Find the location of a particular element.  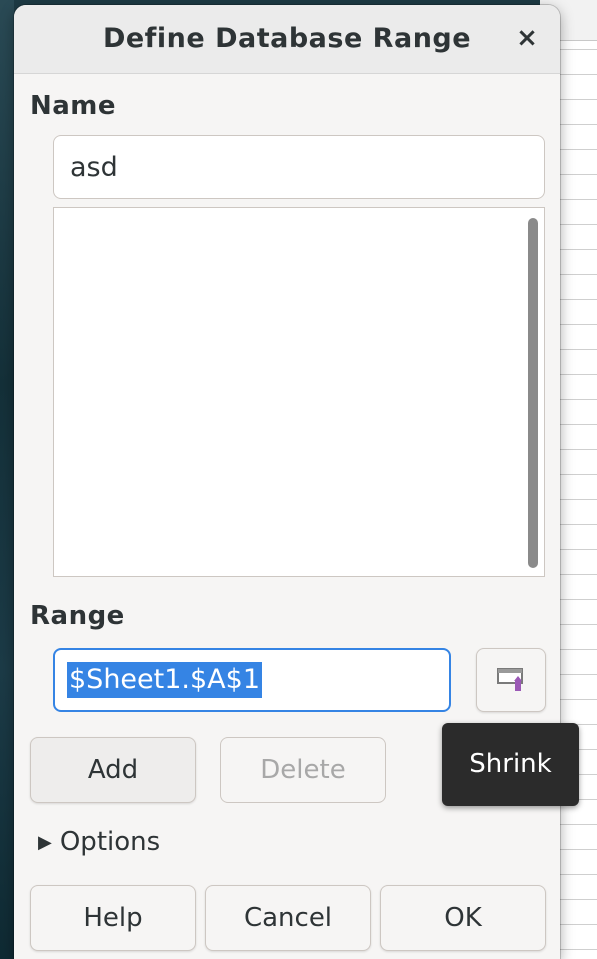

dialog-title: Define Database Range is located at coordinates (287, 38).